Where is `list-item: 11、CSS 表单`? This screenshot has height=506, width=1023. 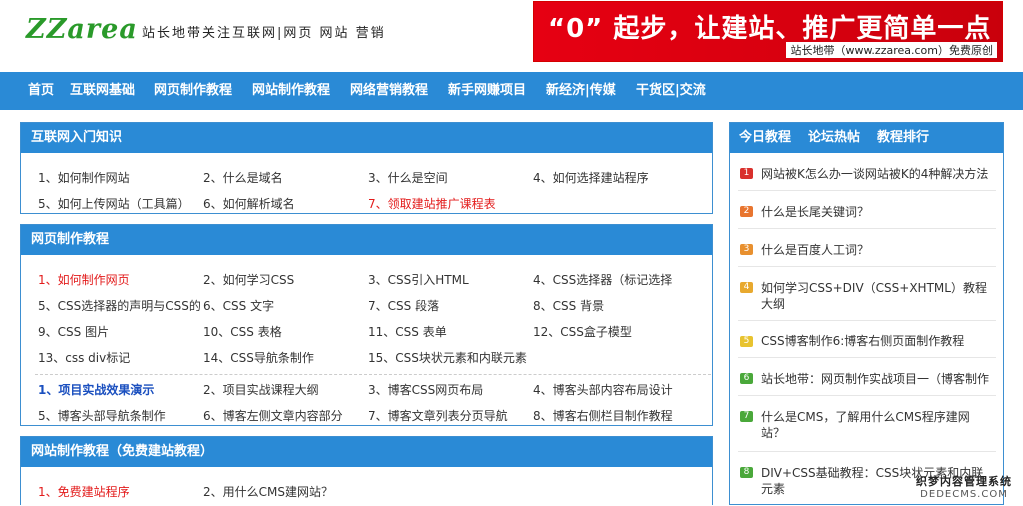 list-item: 11、CSS 表单 is located at coordinates (407, 331).